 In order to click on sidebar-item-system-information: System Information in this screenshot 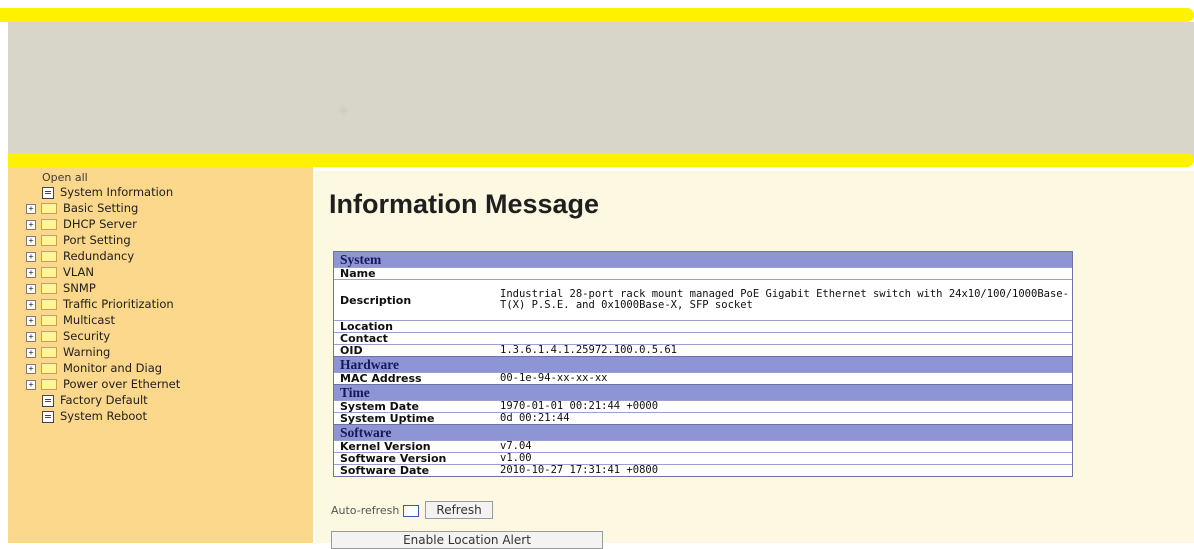, I will do `click(107, 192)`.